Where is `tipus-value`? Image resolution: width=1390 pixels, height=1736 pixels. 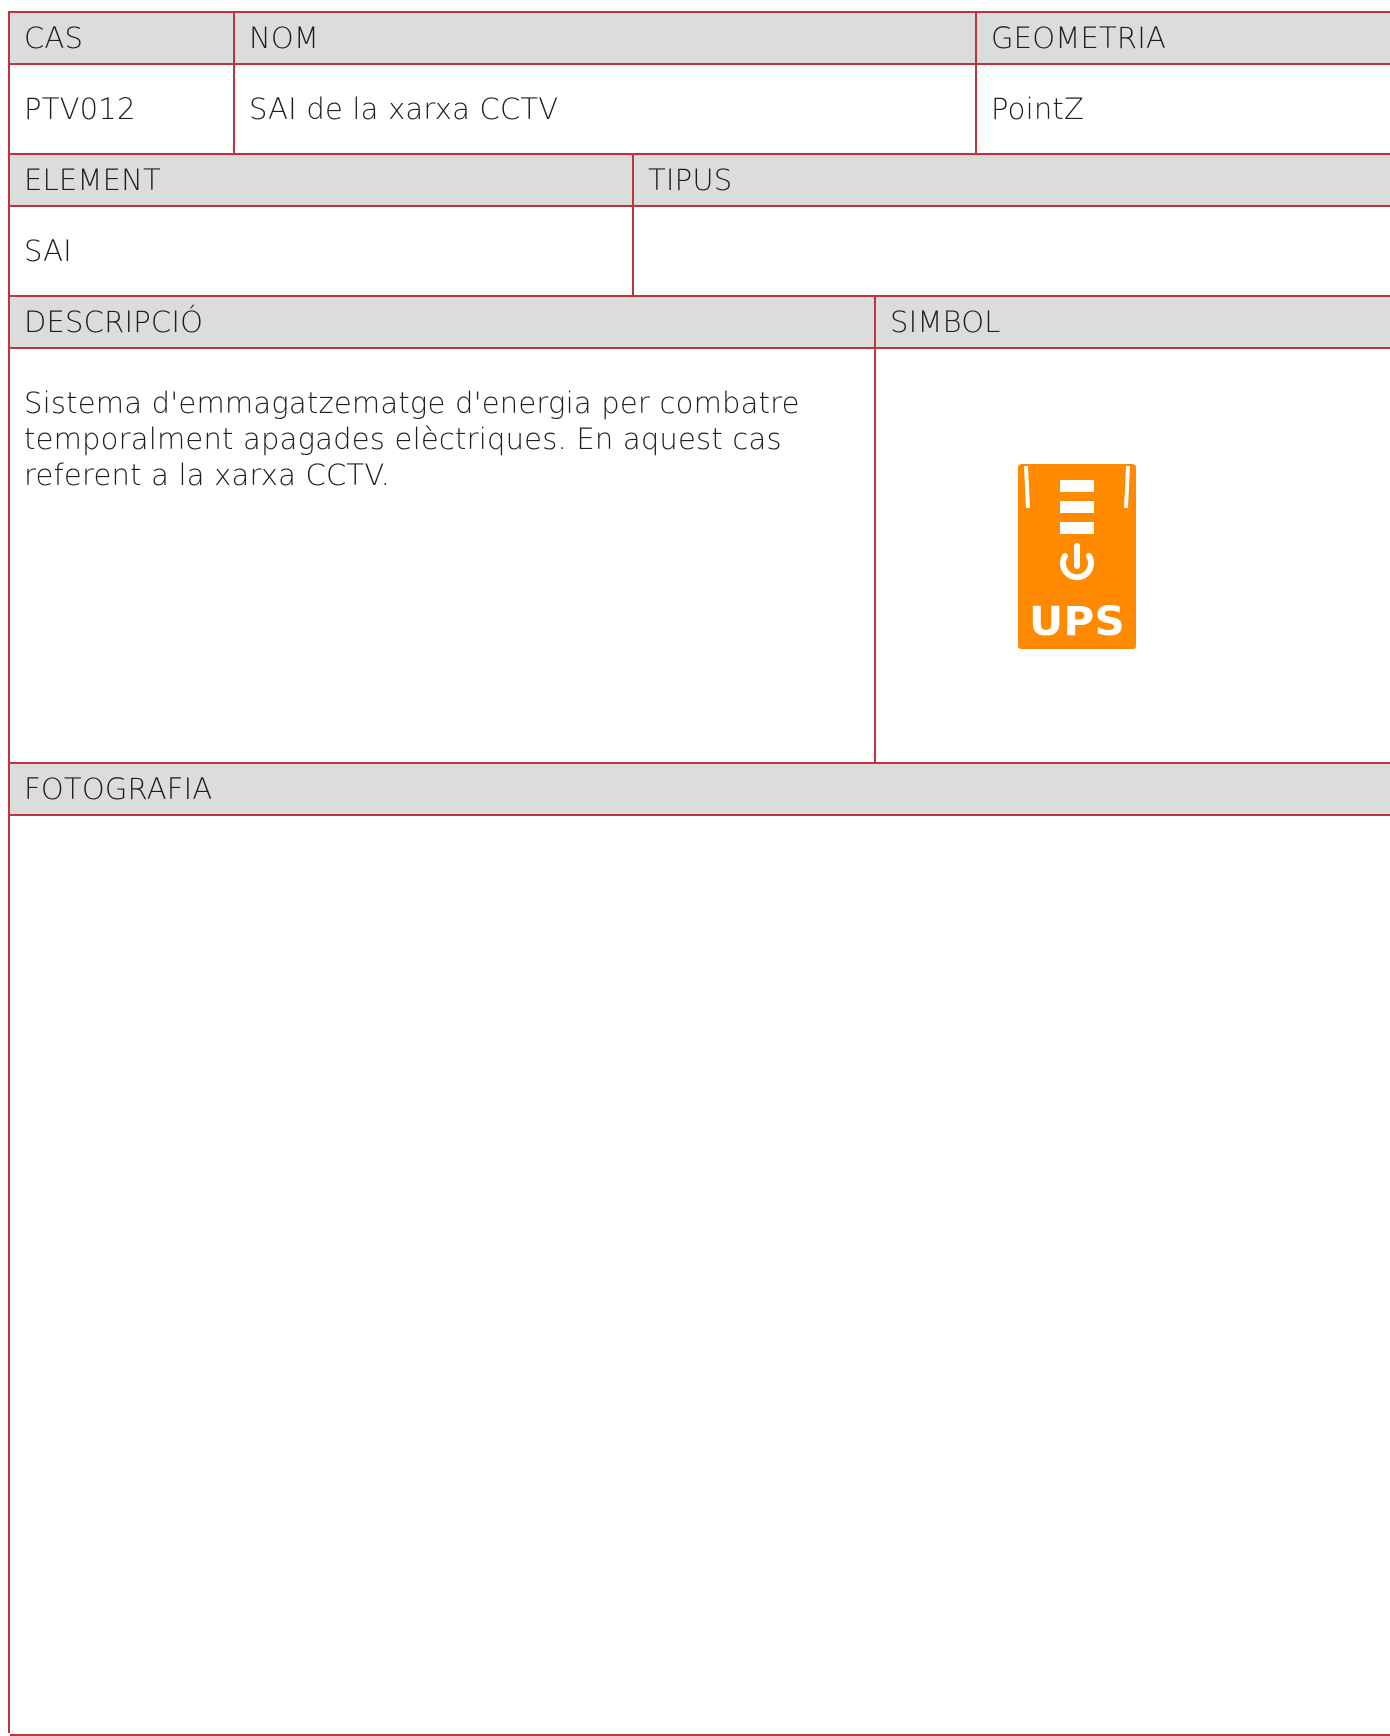
tipus-value is located at coordinates (1012, 252).